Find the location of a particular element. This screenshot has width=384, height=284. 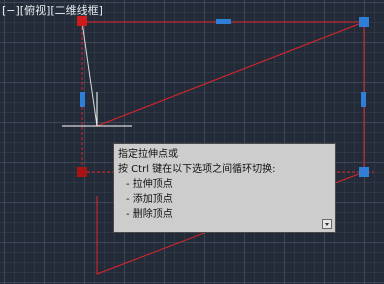

tooltip-instruction: 按 Ctrl 键在以下选项之间循环切换: is located at coordinates (197, 169).